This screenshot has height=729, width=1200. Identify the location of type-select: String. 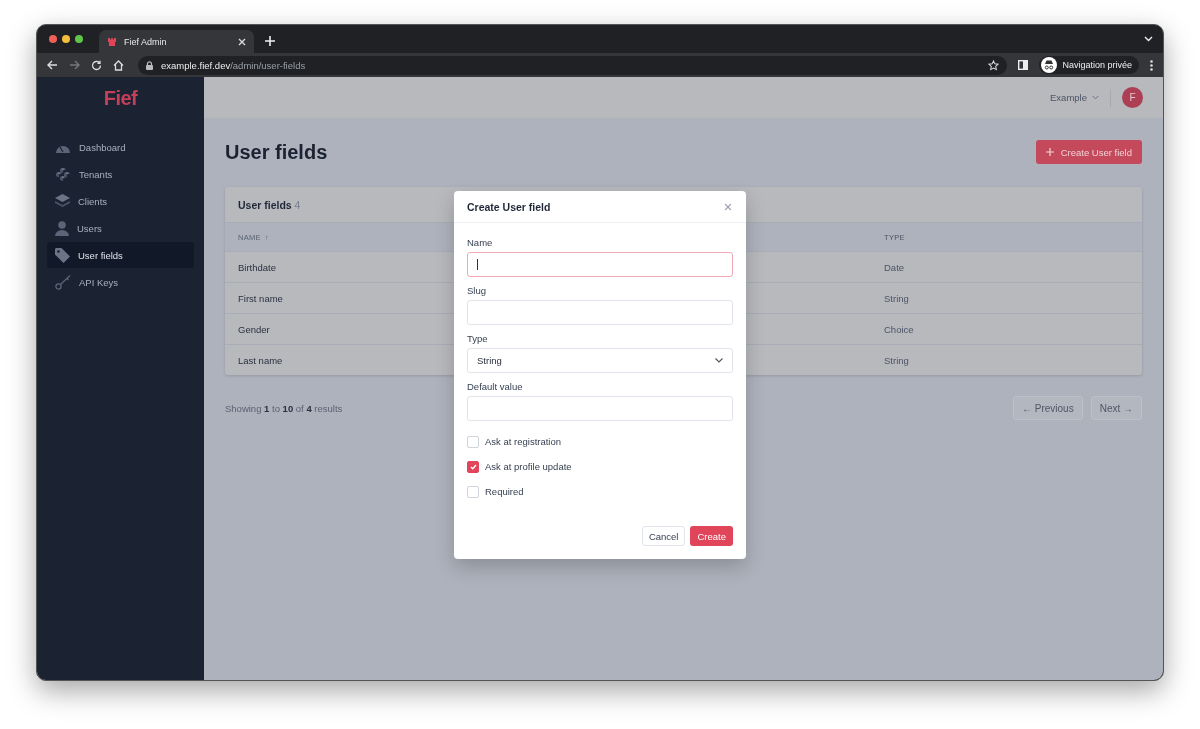
(600, 360).